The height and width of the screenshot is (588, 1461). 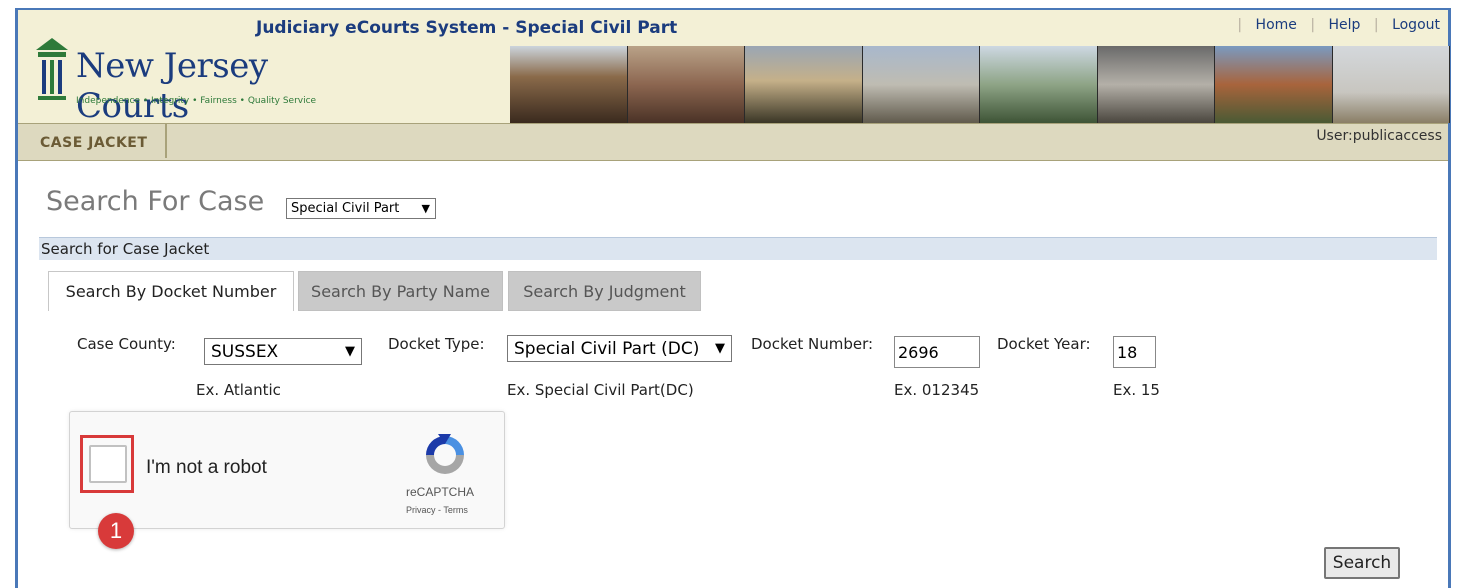 What do you see at coordinates (1136, 390) in the screenshot?
I see `docket-year-hint: Ex. 15` at bounding box center [1136, 390].